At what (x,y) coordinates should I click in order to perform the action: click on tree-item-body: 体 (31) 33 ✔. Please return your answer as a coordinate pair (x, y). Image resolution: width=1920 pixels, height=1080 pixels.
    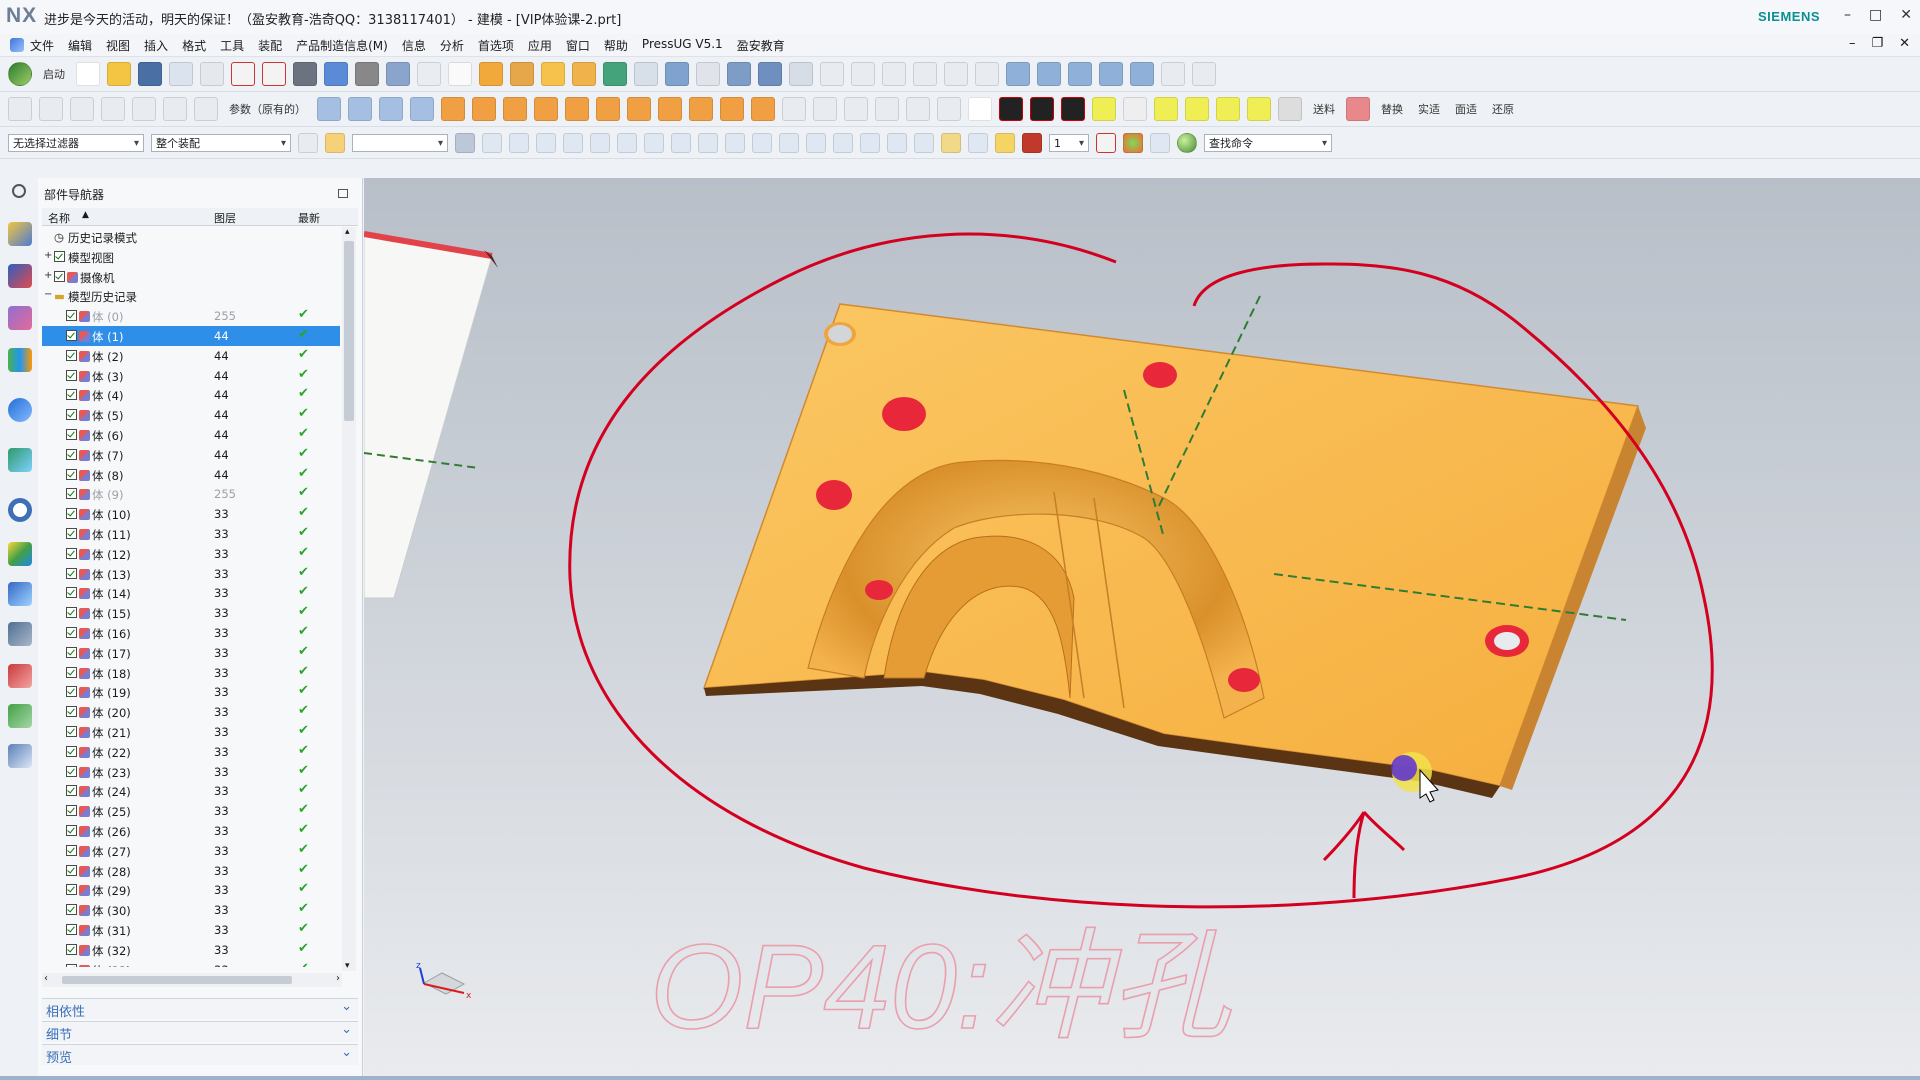
    Looking at the image, I should click on (191, 930).